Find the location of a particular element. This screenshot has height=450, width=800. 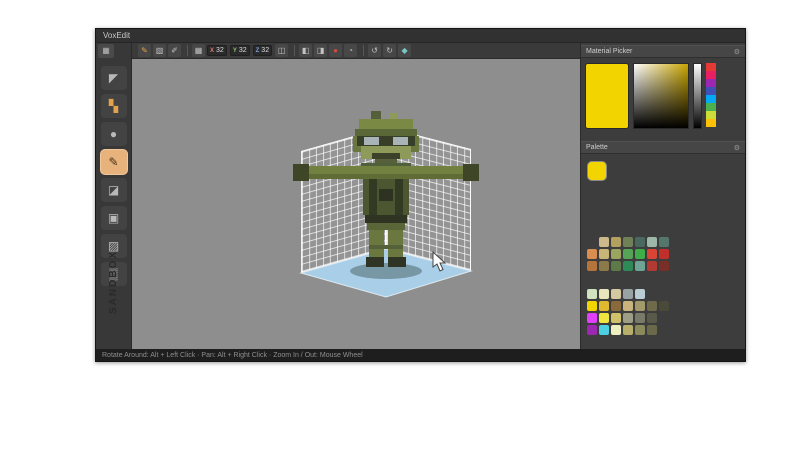

eraser-tool: ◪ is located at coordinates (113, 190).